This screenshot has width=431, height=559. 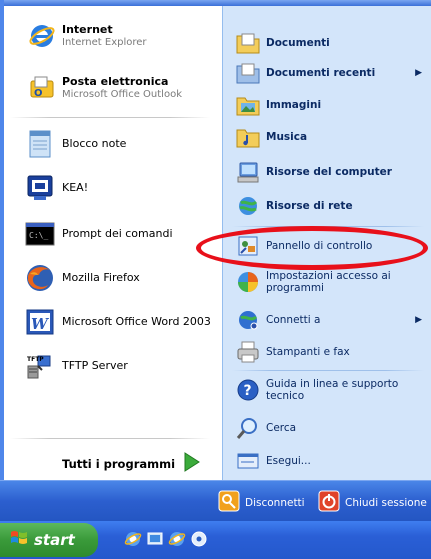 I want to click on start-label: start, so click(x=54, y=540).